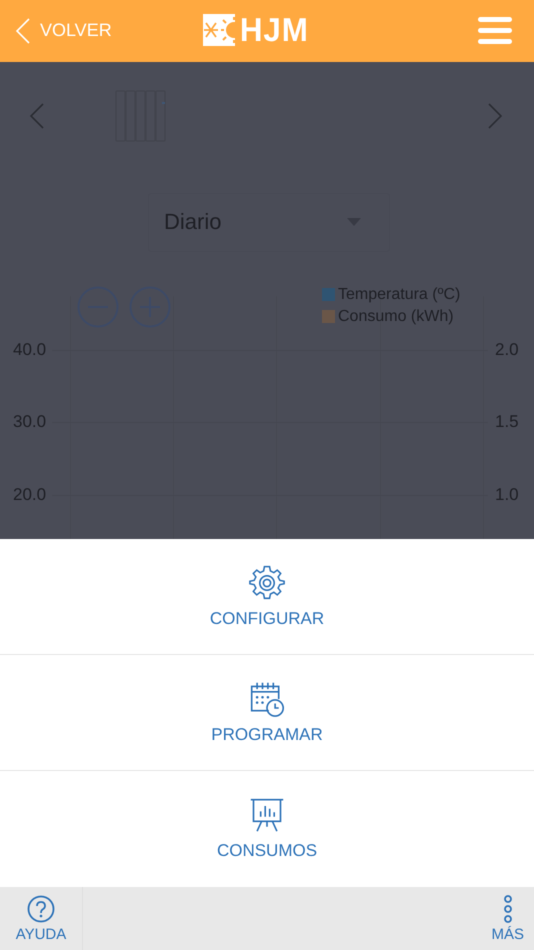 This screenshot has height=950, width=534. I want to click on presentation-chart-icon, so click(267, 815).